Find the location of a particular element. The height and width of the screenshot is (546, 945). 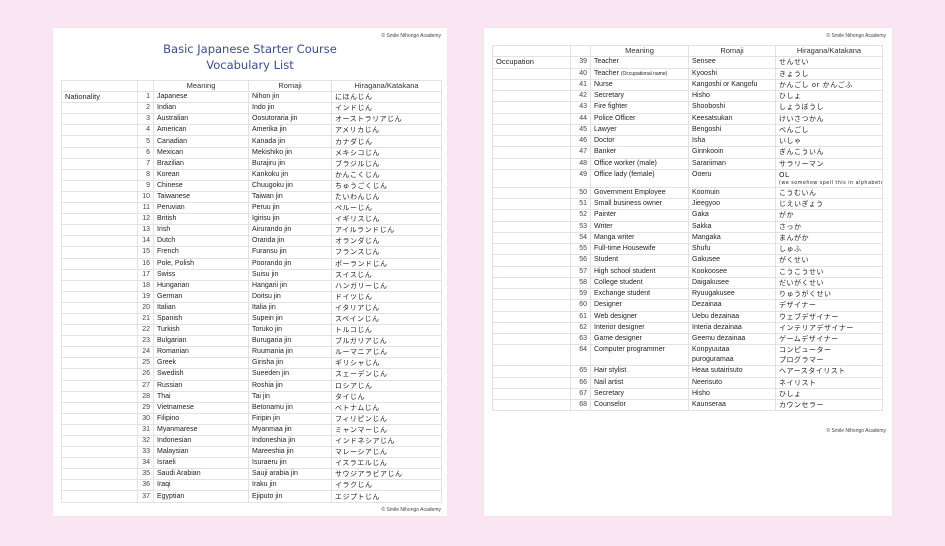

kana-text: OL is located at coordinates (784, 174).